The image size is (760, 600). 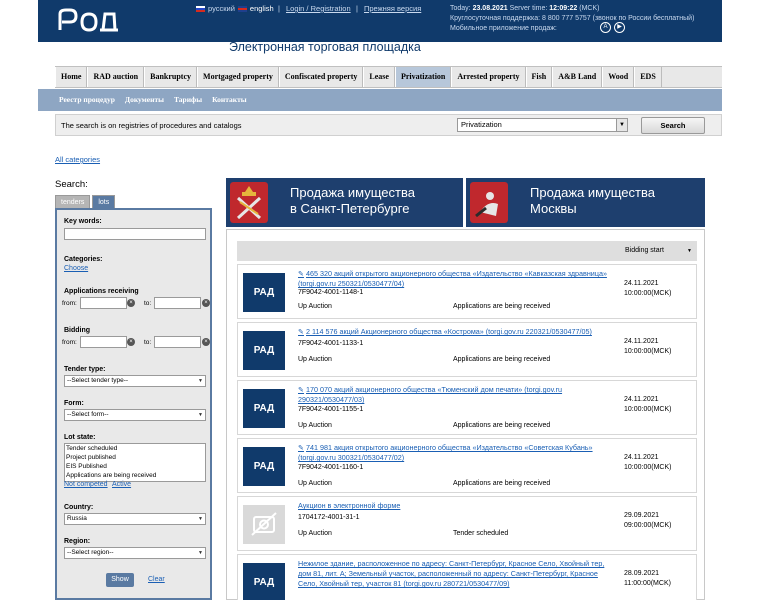 What do you see at coordinates (135, 448) in the screenshot?
I see `list-item: Tender scheduled` at bounding box center [135, 448].